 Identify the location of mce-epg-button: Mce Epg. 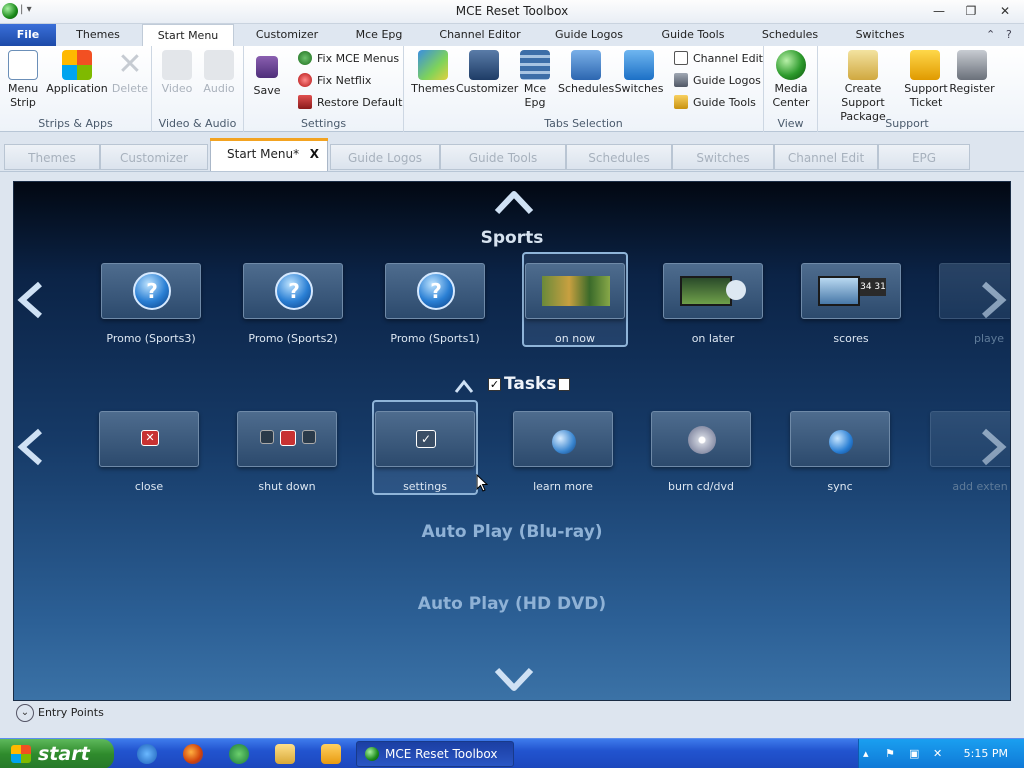
(535, 80).